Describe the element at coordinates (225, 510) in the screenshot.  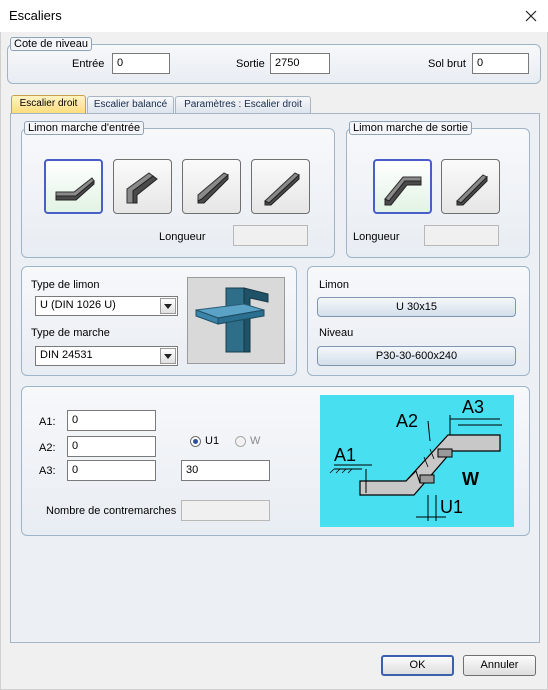
I see `contremarches-input` at that location.